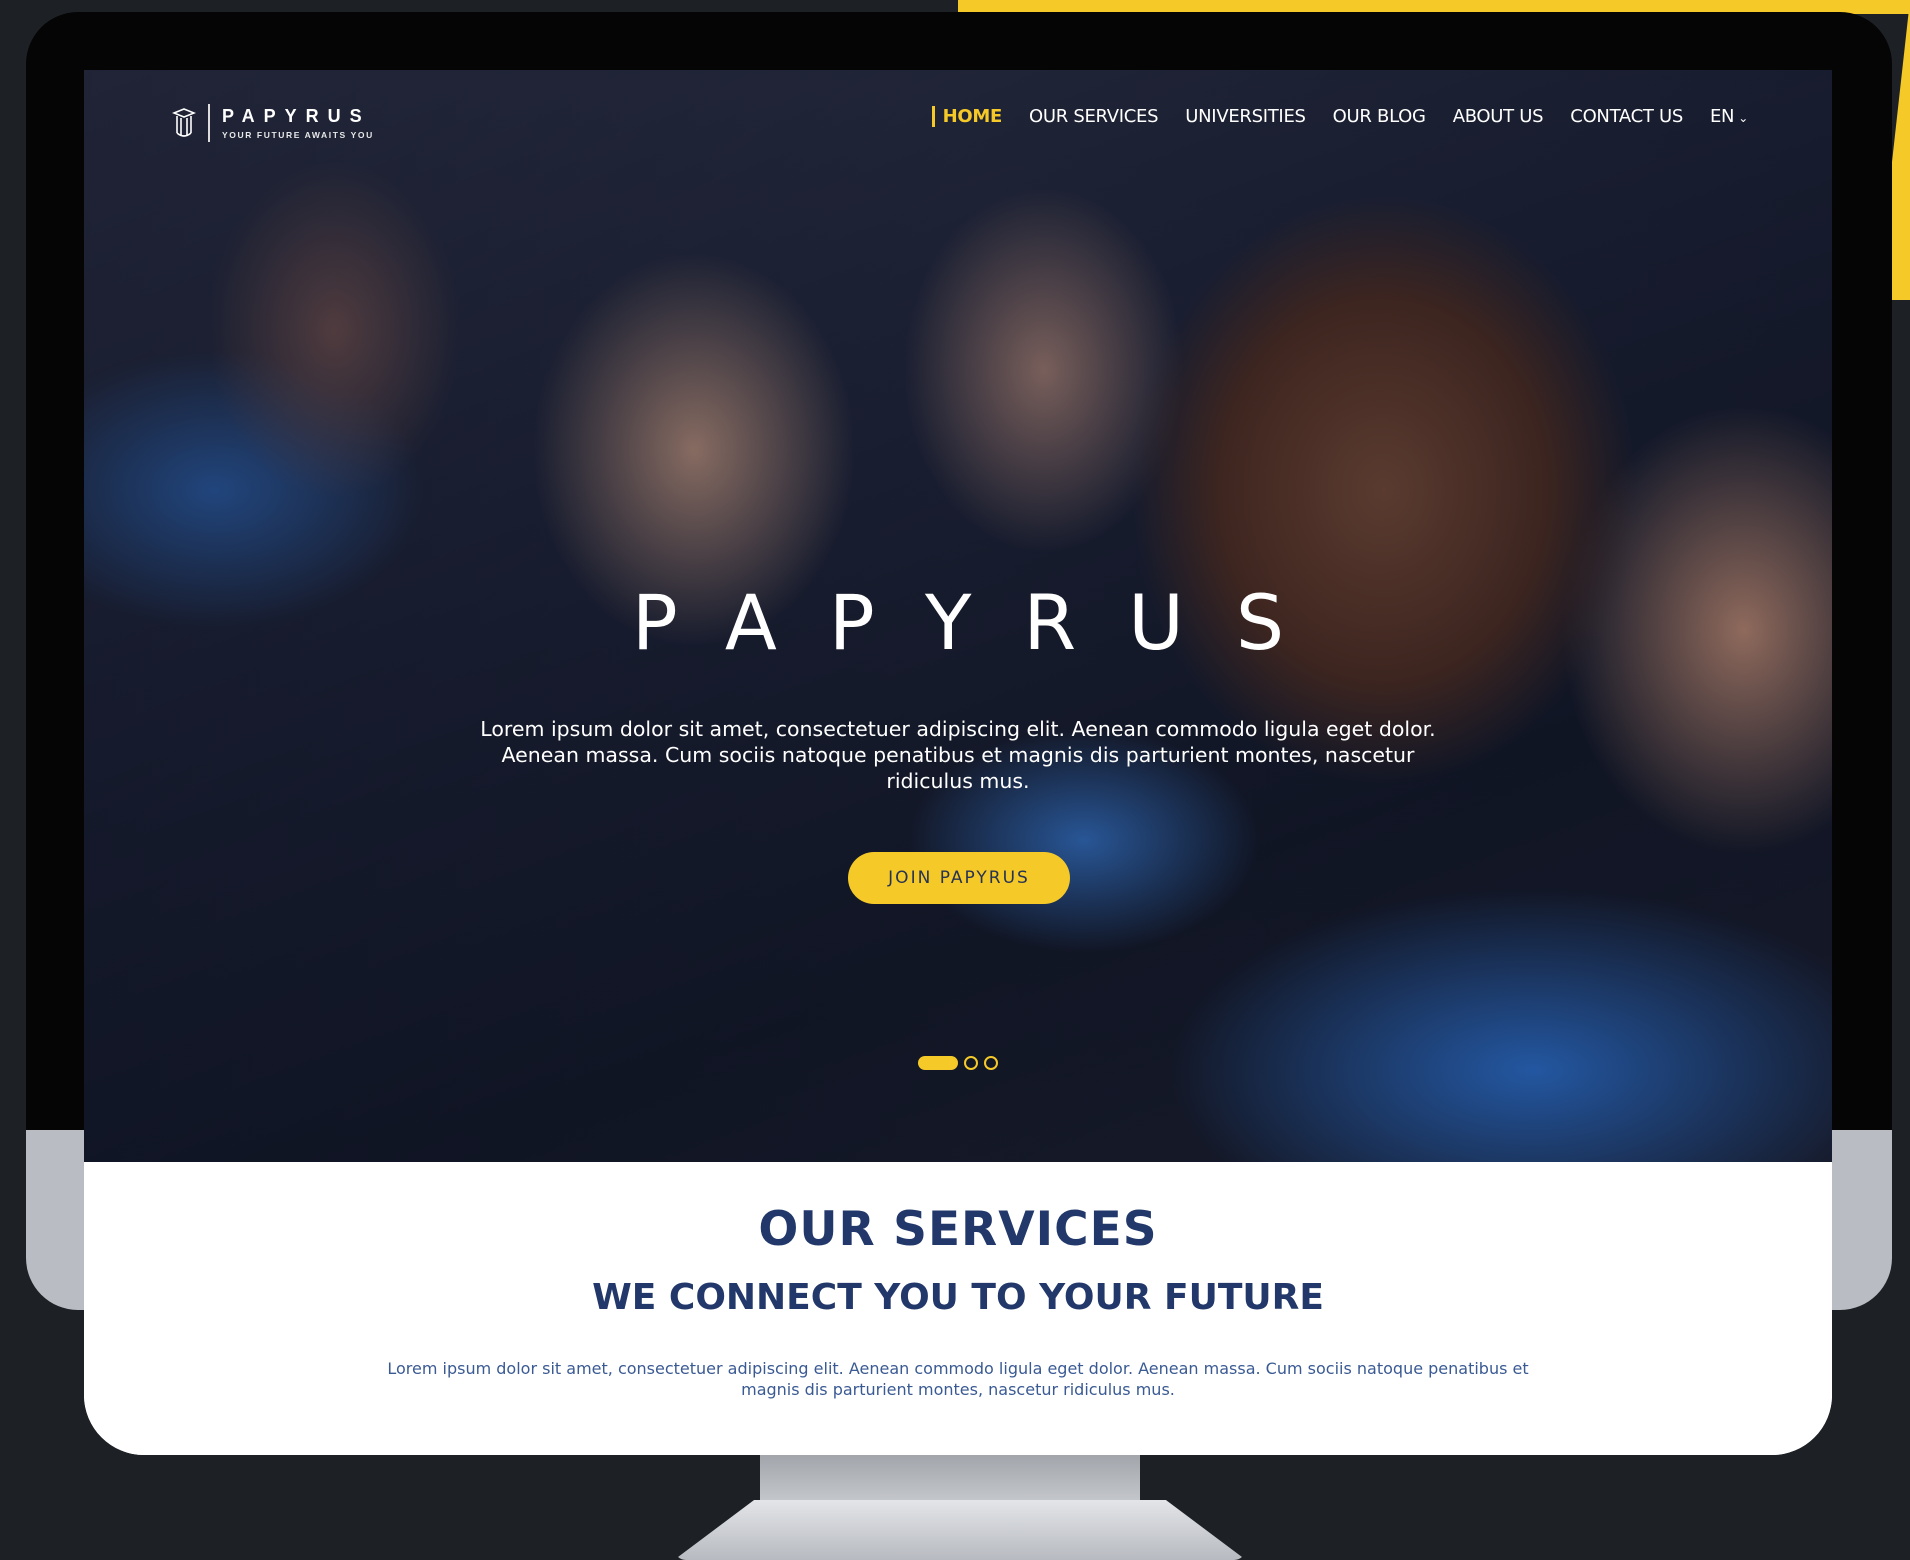 The width and height of the screenshot is (1910, 1560). I want to click on nav-item-our-services: OUR SERVICES, so click(1094, 116).